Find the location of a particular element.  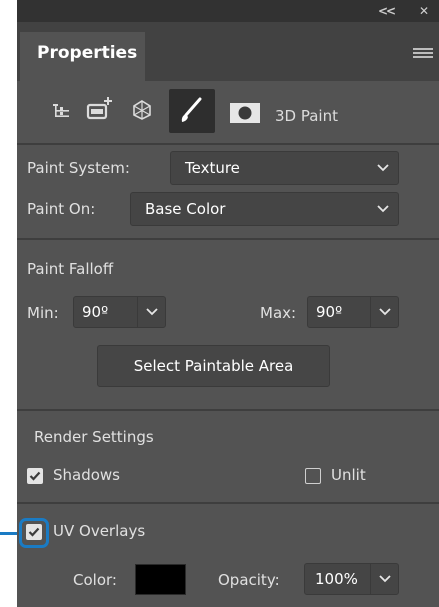

close-icon: ✕ is located at coordinates (424, 11).